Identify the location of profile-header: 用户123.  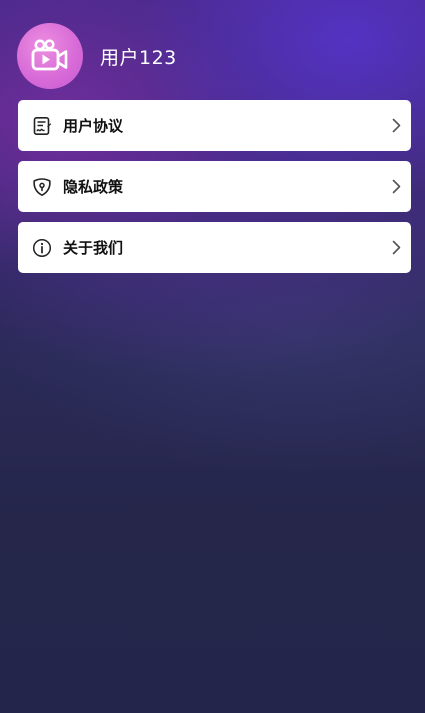
(97, 56).